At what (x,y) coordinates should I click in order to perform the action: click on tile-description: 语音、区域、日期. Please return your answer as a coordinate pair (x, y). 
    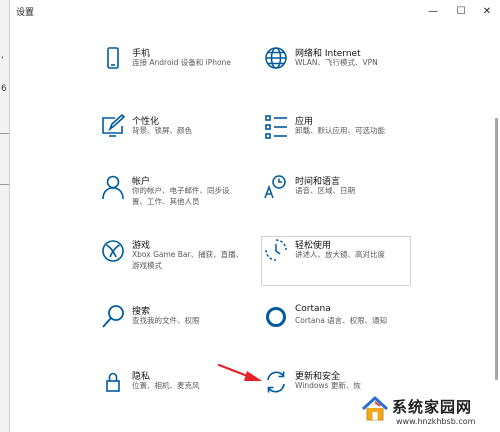
    Looking at the image, I should click on (325, 190).